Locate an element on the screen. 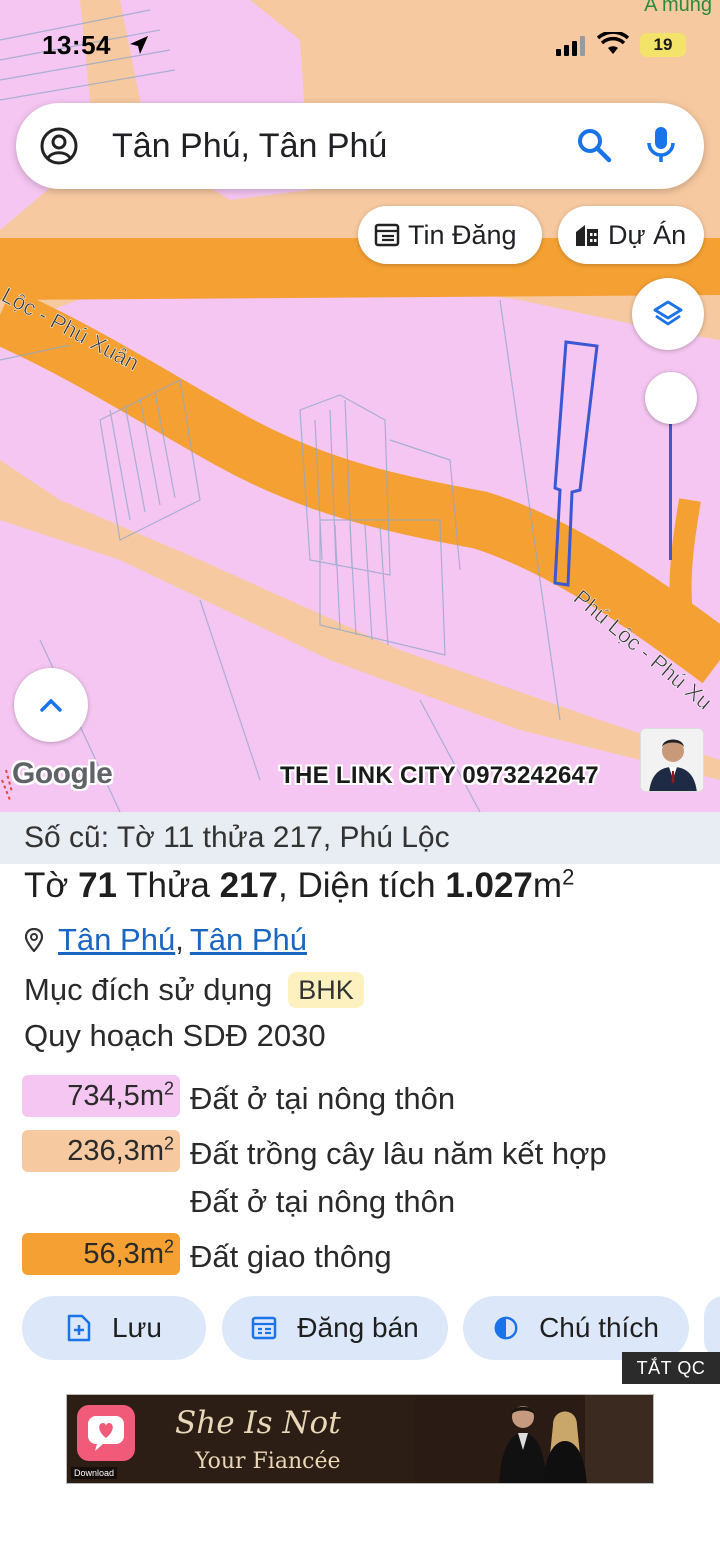  zone-area-badge: 56,3m2 is located at coordinates (101, 1254).